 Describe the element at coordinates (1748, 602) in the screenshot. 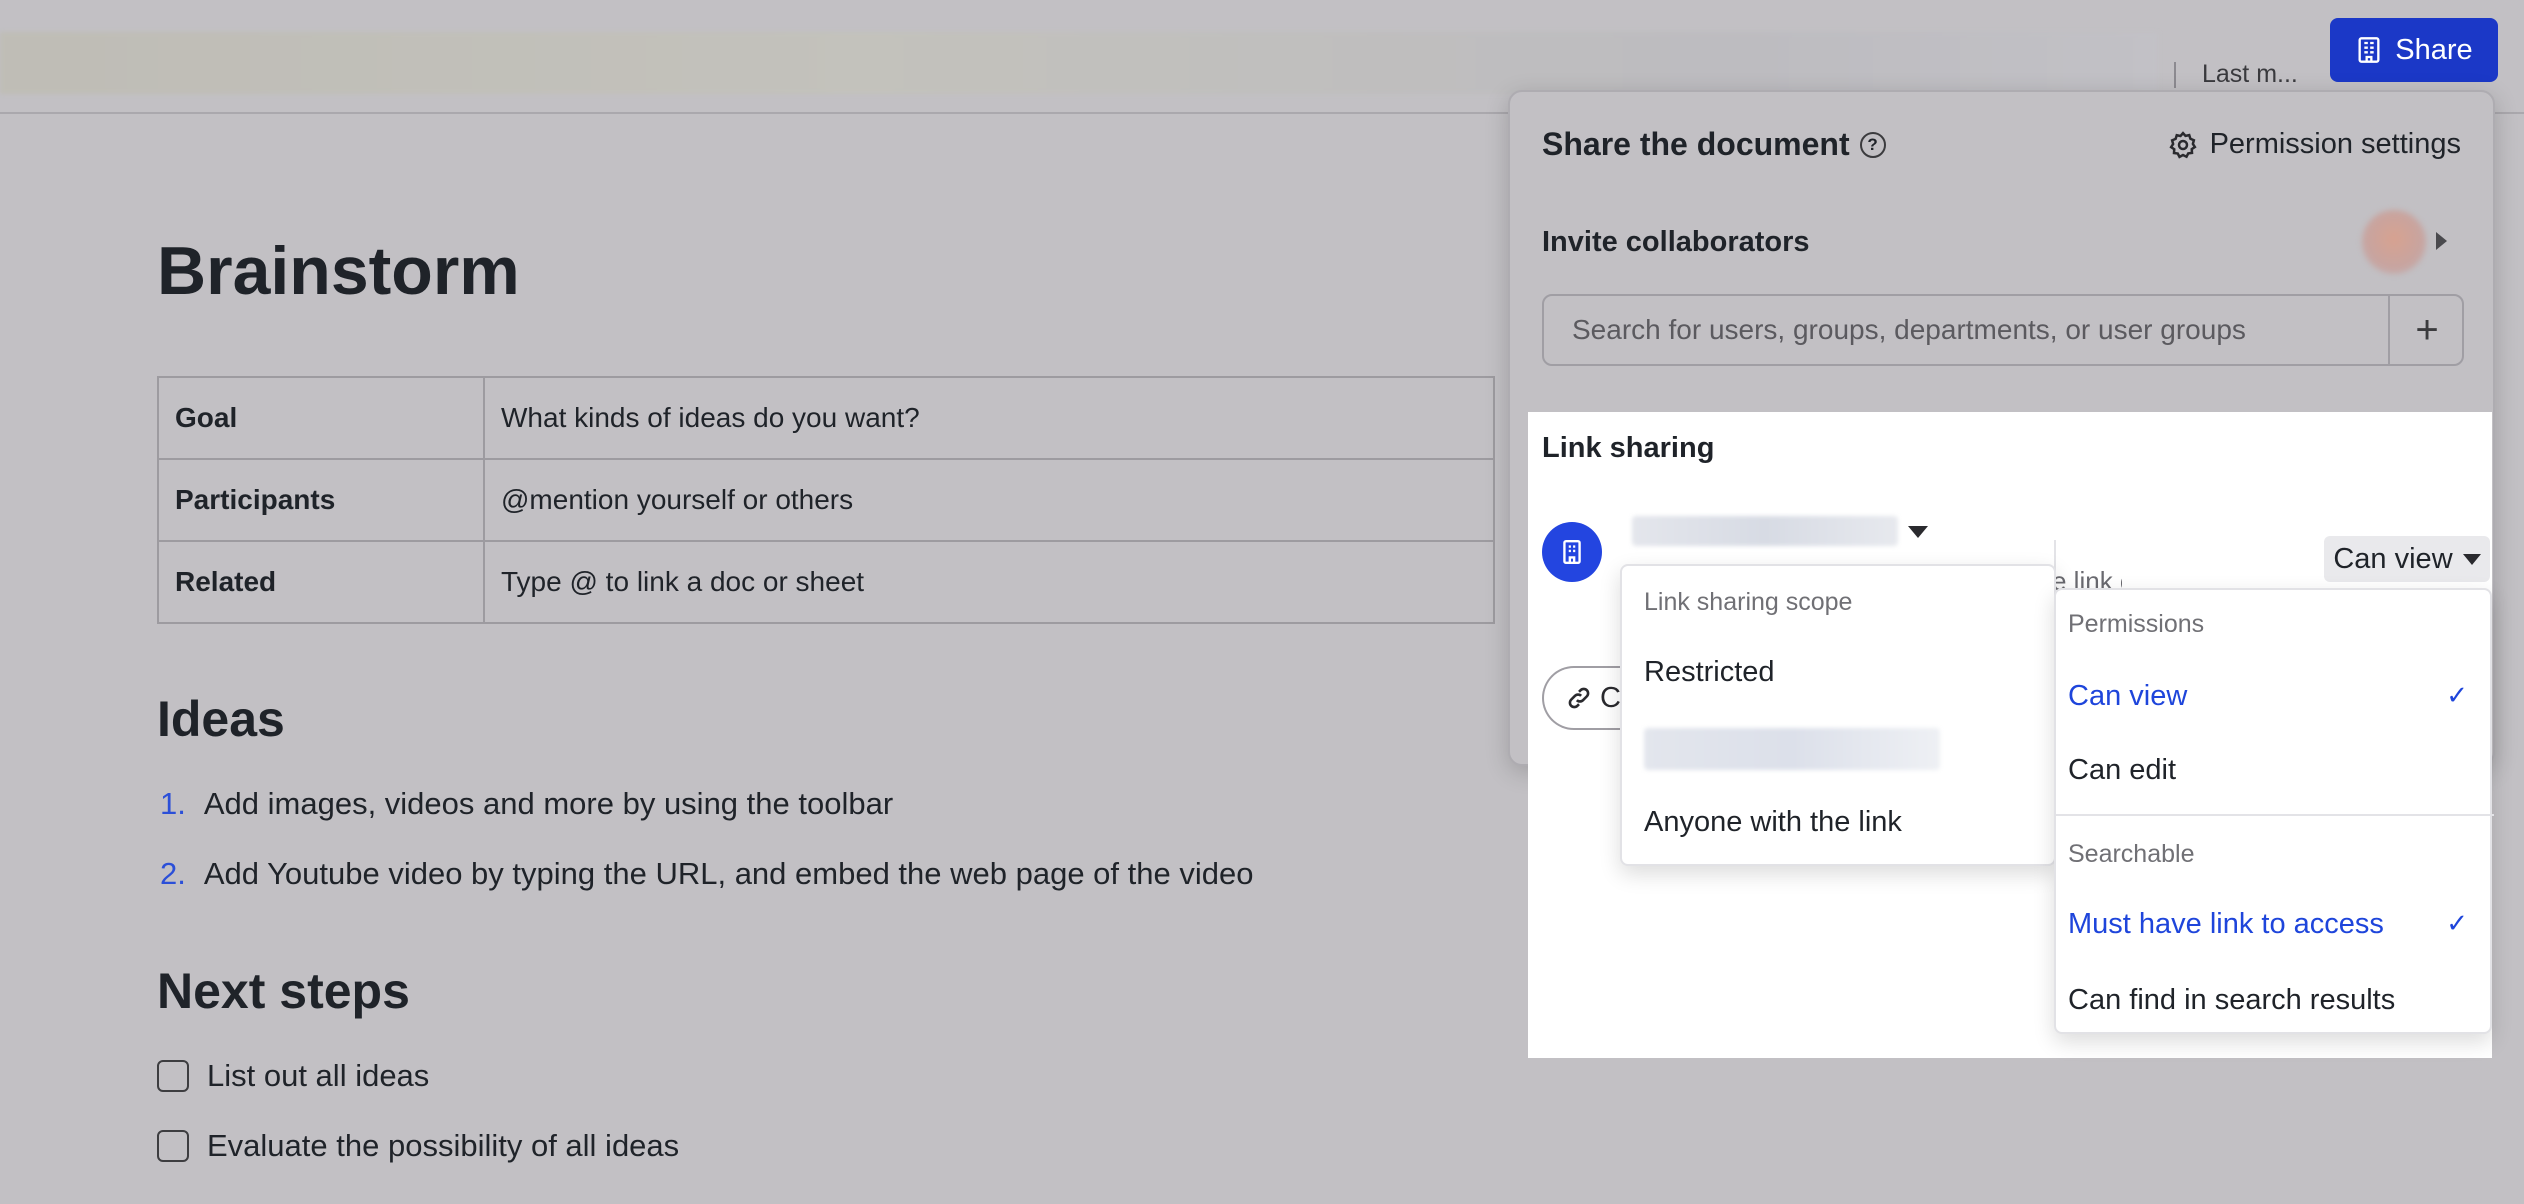

I see `link-scope-header: Link sharing scope` at that location.